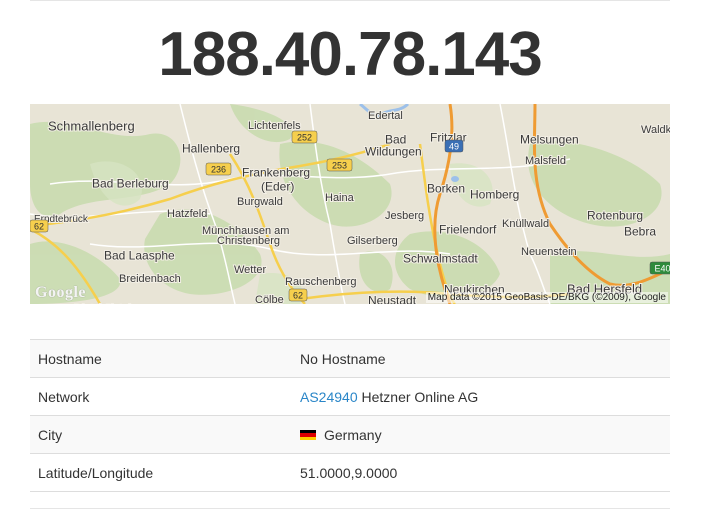 Image resolution: width=708 pixels, height=521 pixels. I want to click on country-name: Germany, so click(353, 434).